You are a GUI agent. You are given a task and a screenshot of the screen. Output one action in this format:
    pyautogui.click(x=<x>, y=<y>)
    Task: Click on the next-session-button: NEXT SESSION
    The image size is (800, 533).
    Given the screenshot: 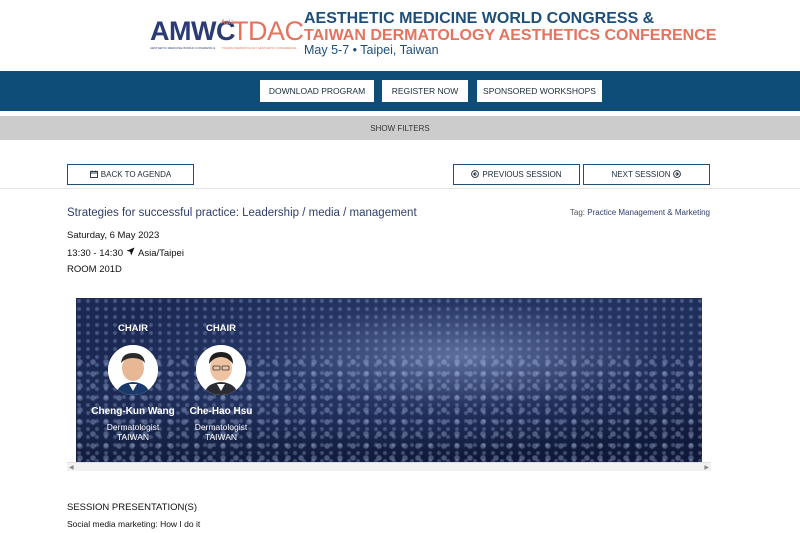 What is the action you would take?
    pyautogui.click(x=646, y=174)
    